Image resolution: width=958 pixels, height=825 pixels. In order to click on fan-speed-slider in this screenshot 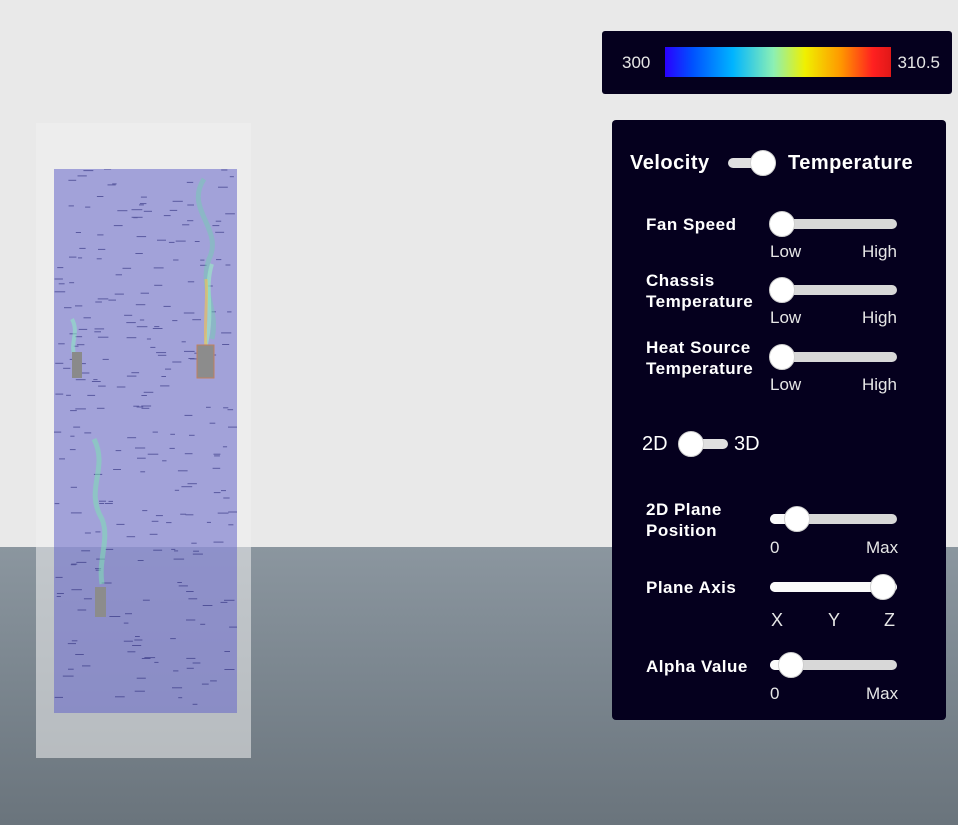, I will do `click(833, 224)`.